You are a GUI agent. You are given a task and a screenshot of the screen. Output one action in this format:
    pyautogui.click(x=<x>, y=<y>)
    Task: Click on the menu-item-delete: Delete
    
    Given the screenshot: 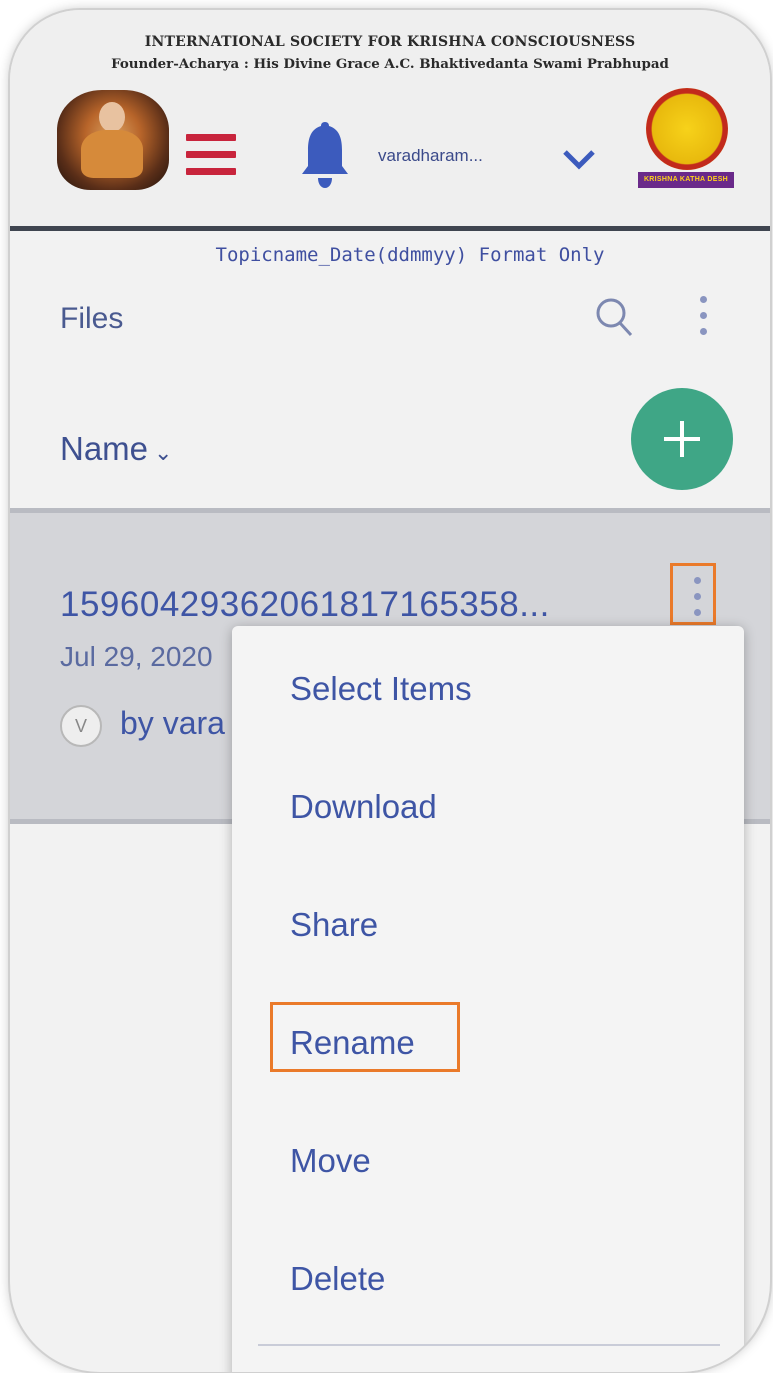 What is the action you would take?
    pyautogui.click(x=337, y=1279)
    